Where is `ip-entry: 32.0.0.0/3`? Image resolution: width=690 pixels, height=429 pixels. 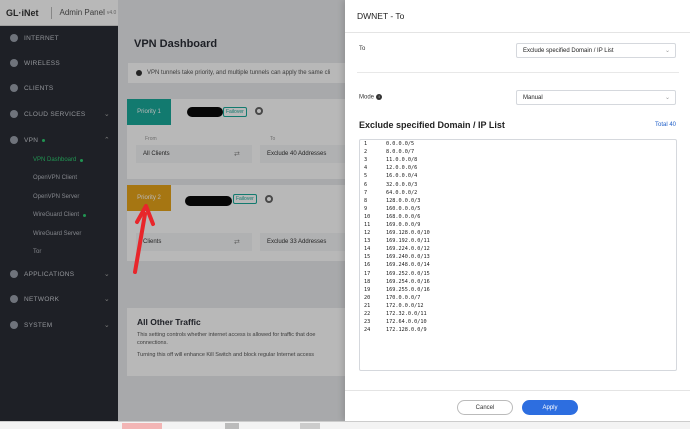
ip-entry: 32.0.0.0/3 is located at coordinates (402, 184).